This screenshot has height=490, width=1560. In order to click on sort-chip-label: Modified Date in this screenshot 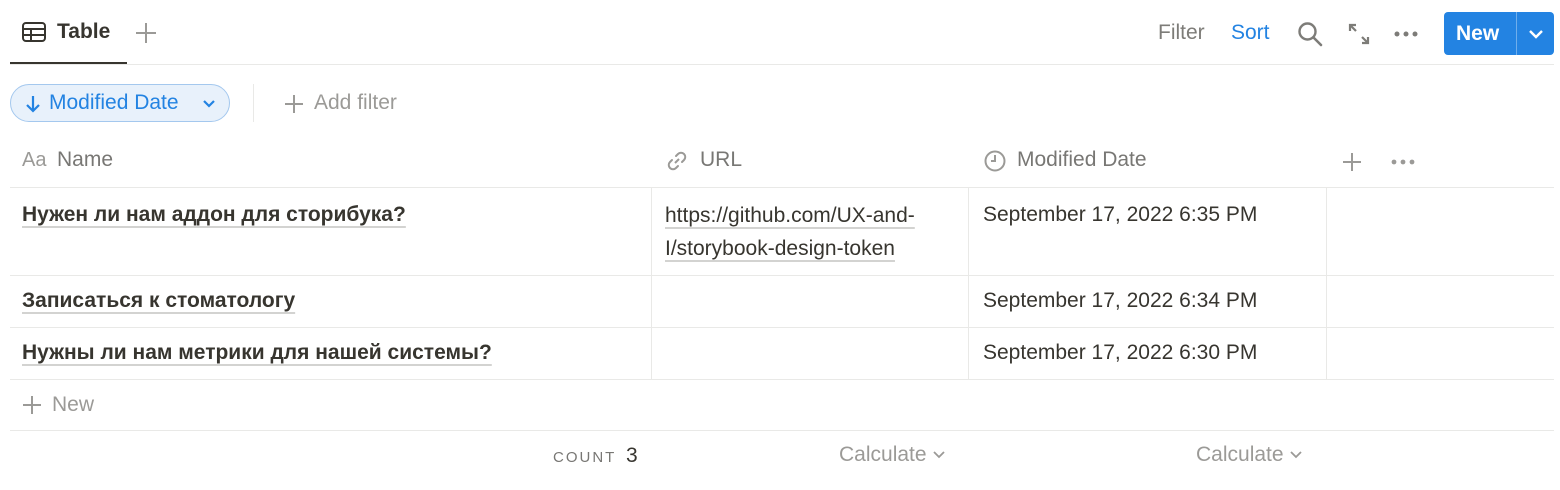, I will do `click(114, 102)`.